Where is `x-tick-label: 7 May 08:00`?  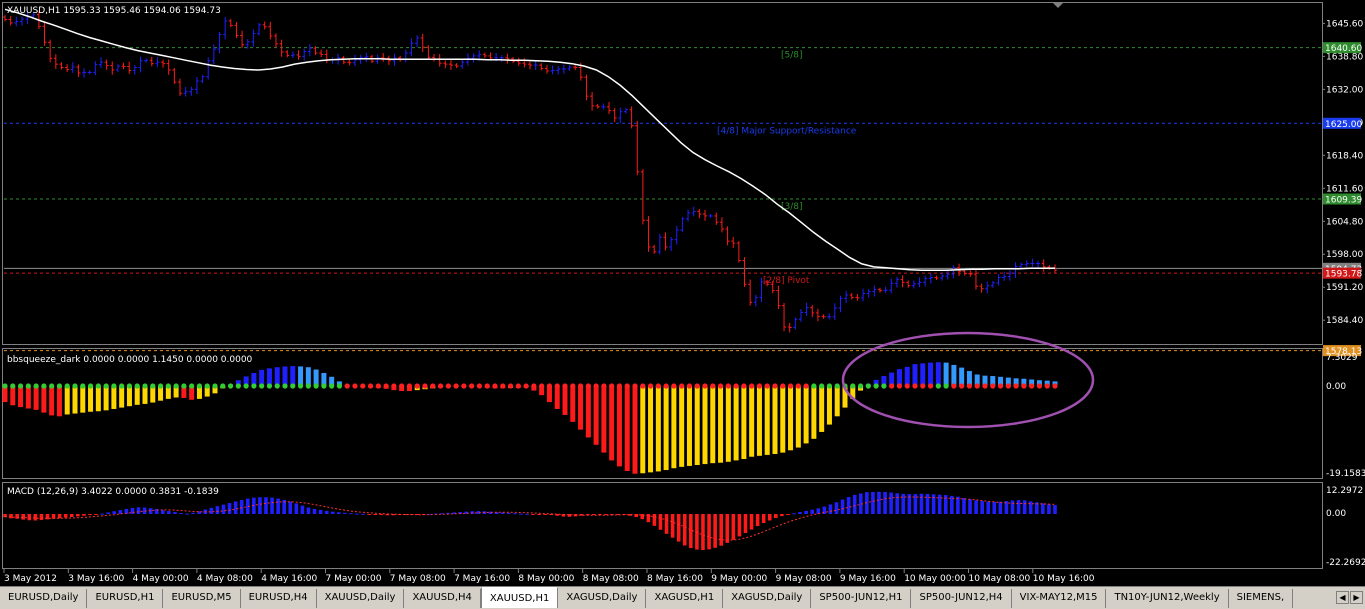 x-tick-label: 7 May 08:00 is located at coordinates (418, 579).